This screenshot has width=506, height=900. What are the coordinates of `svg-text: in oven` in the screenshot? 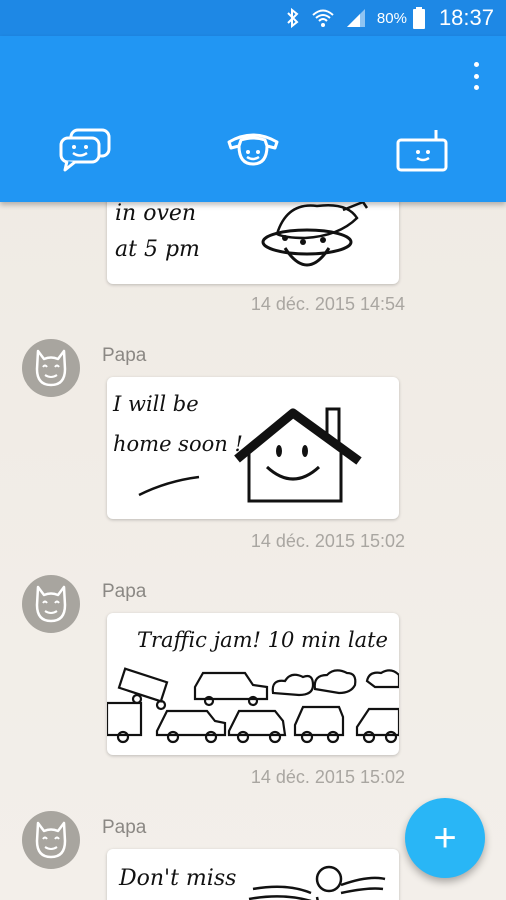 It's located at (155, 214).